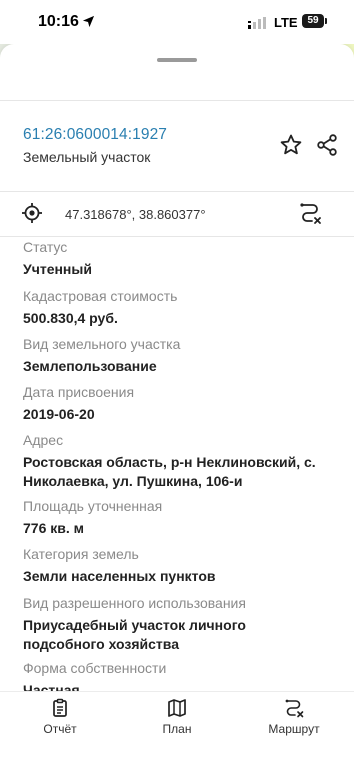  Describe the element at coordinates (177, 22) in the screenshot. I see `status-bar: 10:16 LTE 59` at that location.